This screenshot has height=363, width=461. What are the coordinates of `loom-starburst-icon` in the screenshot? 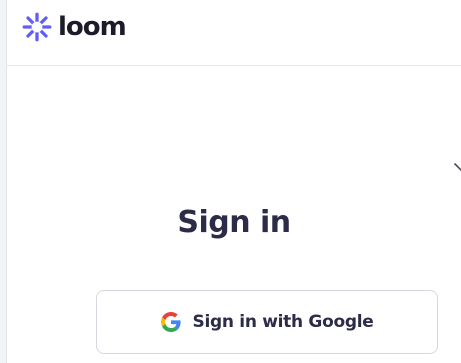 It's located at (37, 27).